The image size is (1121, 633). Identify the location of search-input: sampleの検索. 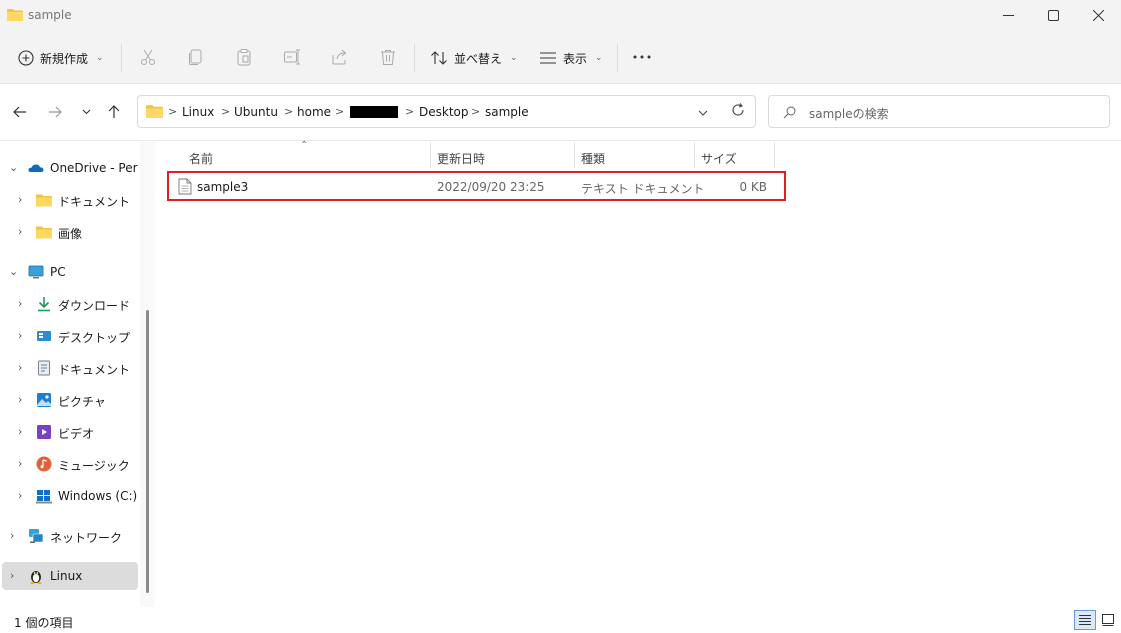
(939, 111).